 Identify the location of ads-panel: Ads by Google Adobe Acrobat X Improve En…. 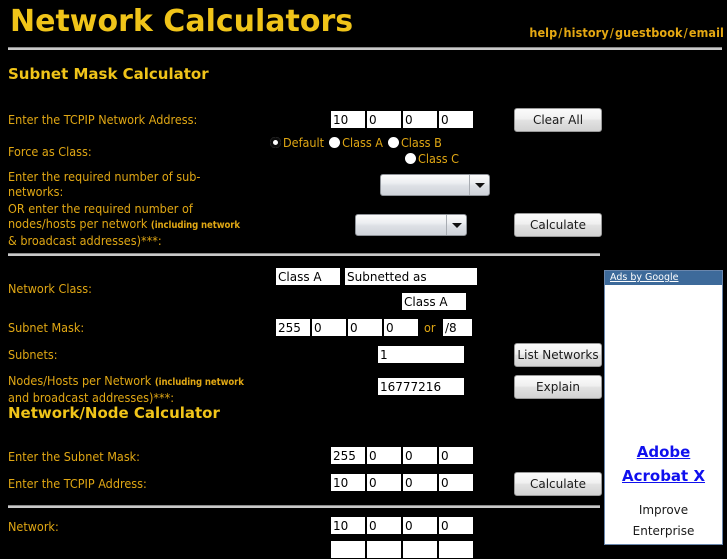
(663, 407).